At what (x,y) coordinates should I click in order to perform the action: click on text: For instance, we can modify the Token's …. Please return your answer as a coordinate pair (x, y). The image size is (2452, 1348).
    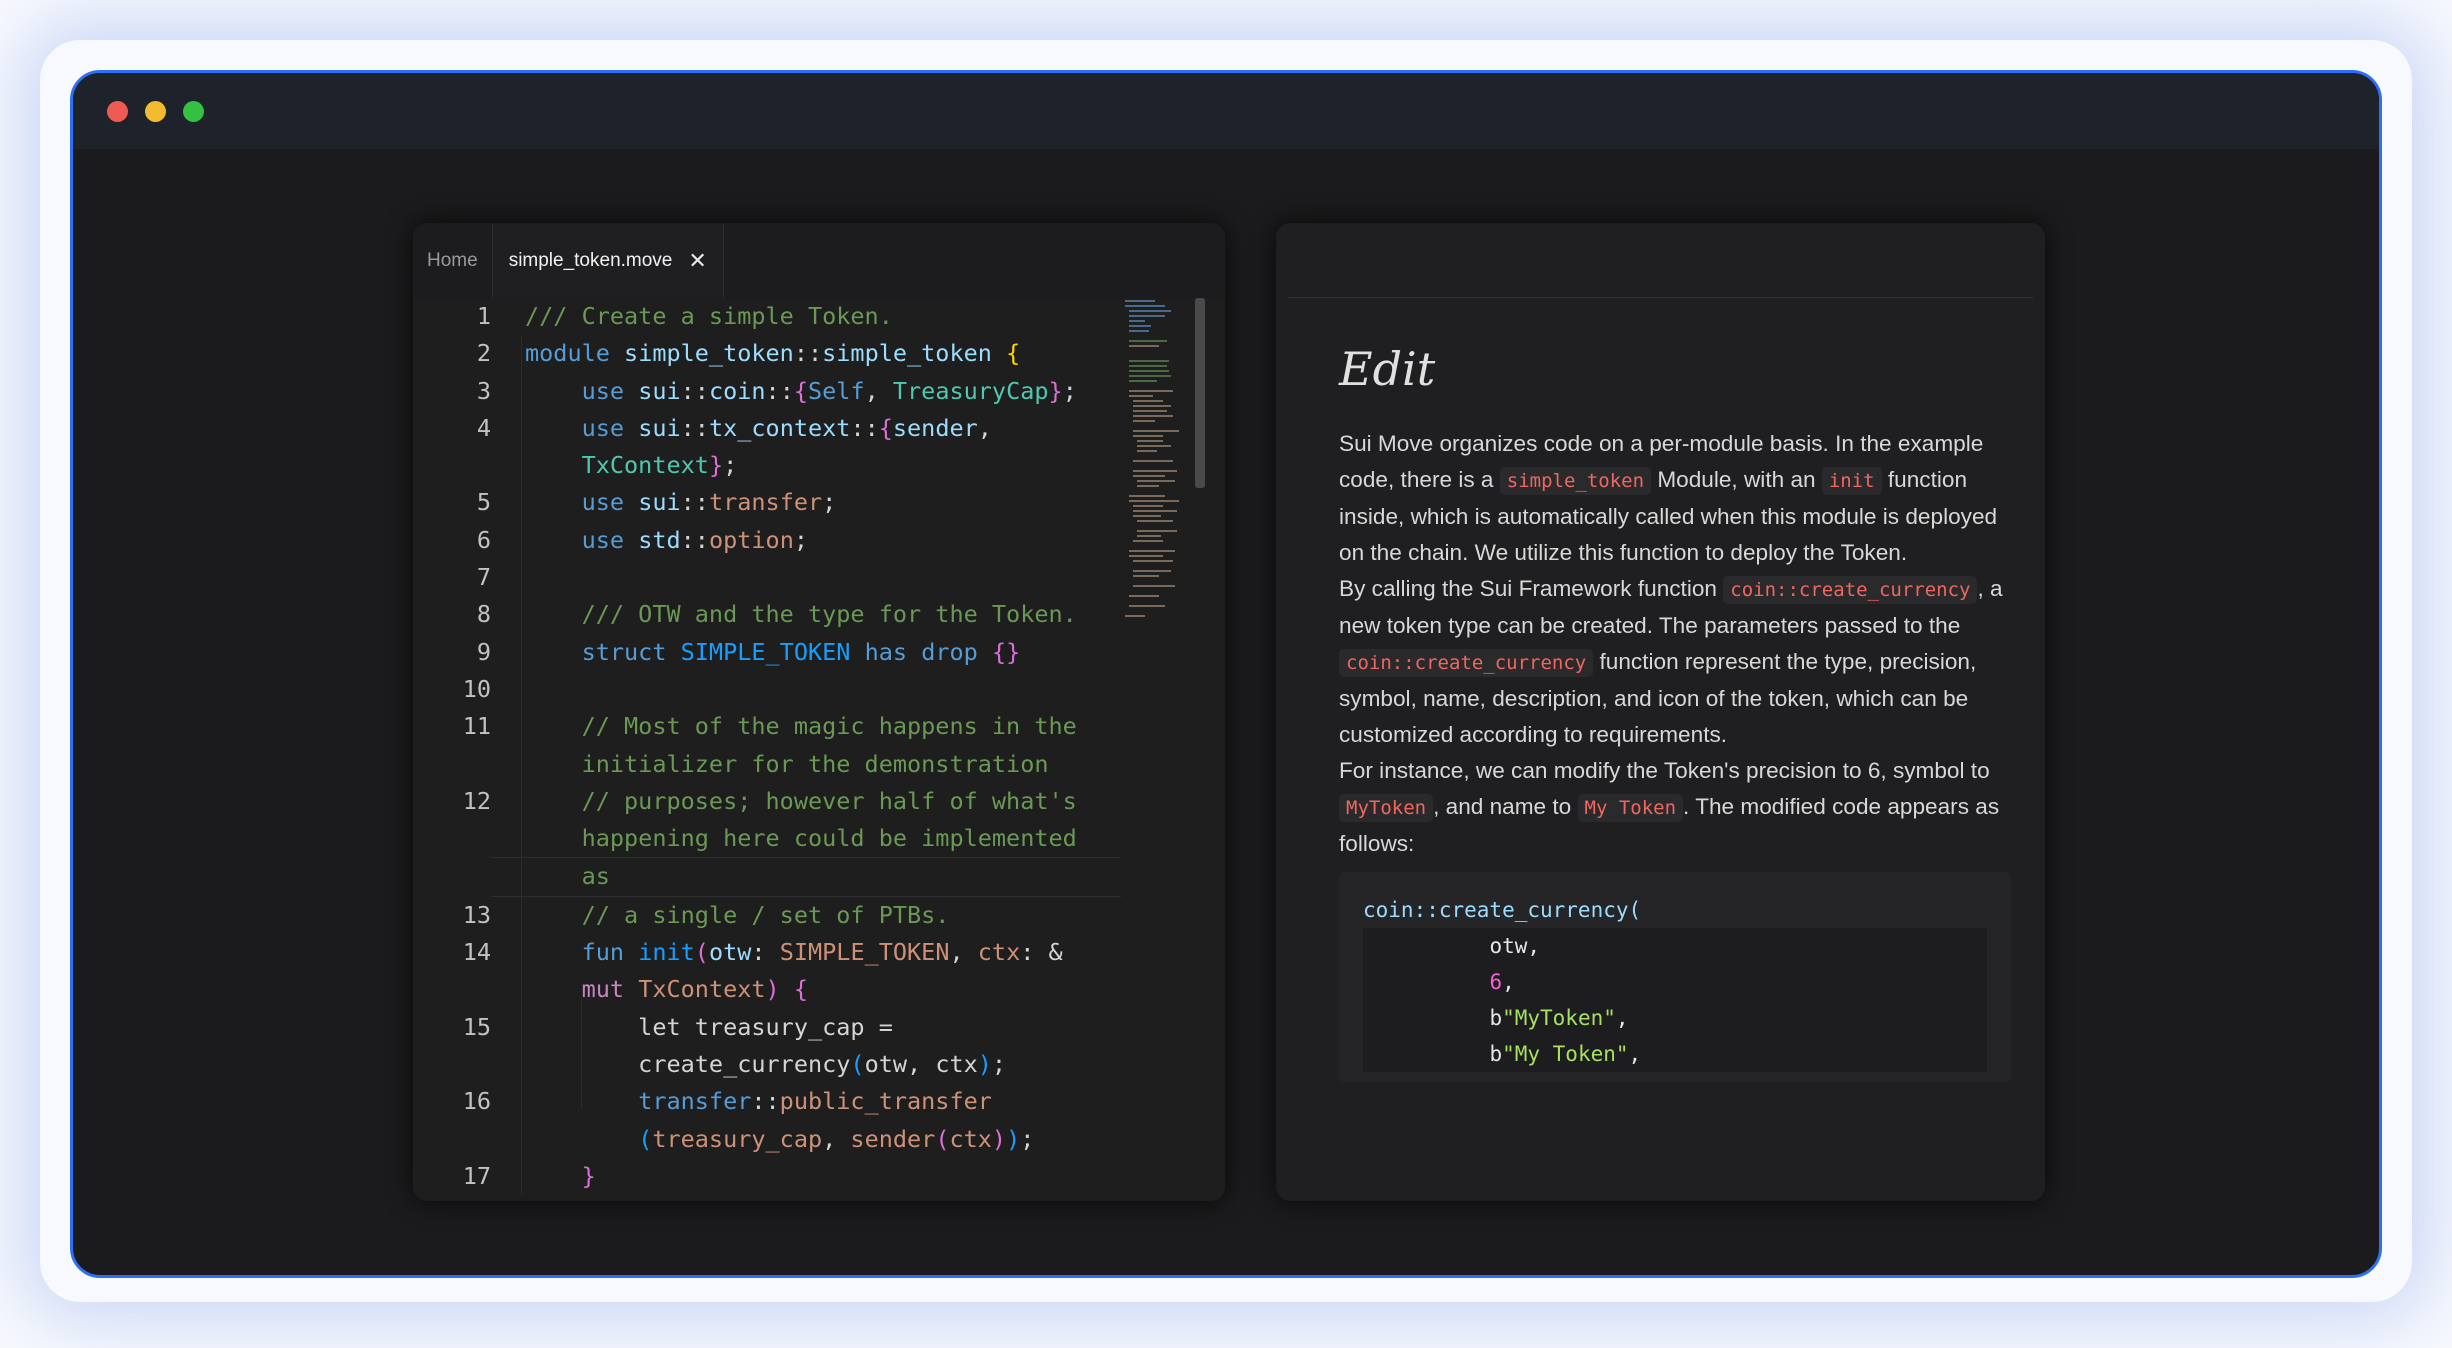
    Looking at the image, I should click on (1664, 770).